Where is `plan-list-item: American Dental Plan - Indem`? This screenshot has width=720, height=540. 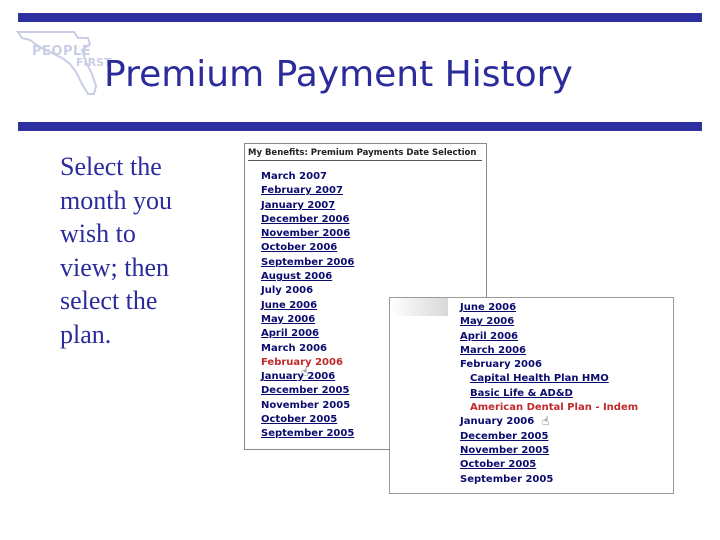
plan-list-item: American Dental Plan - Indem is located at coordinates (554, 408).